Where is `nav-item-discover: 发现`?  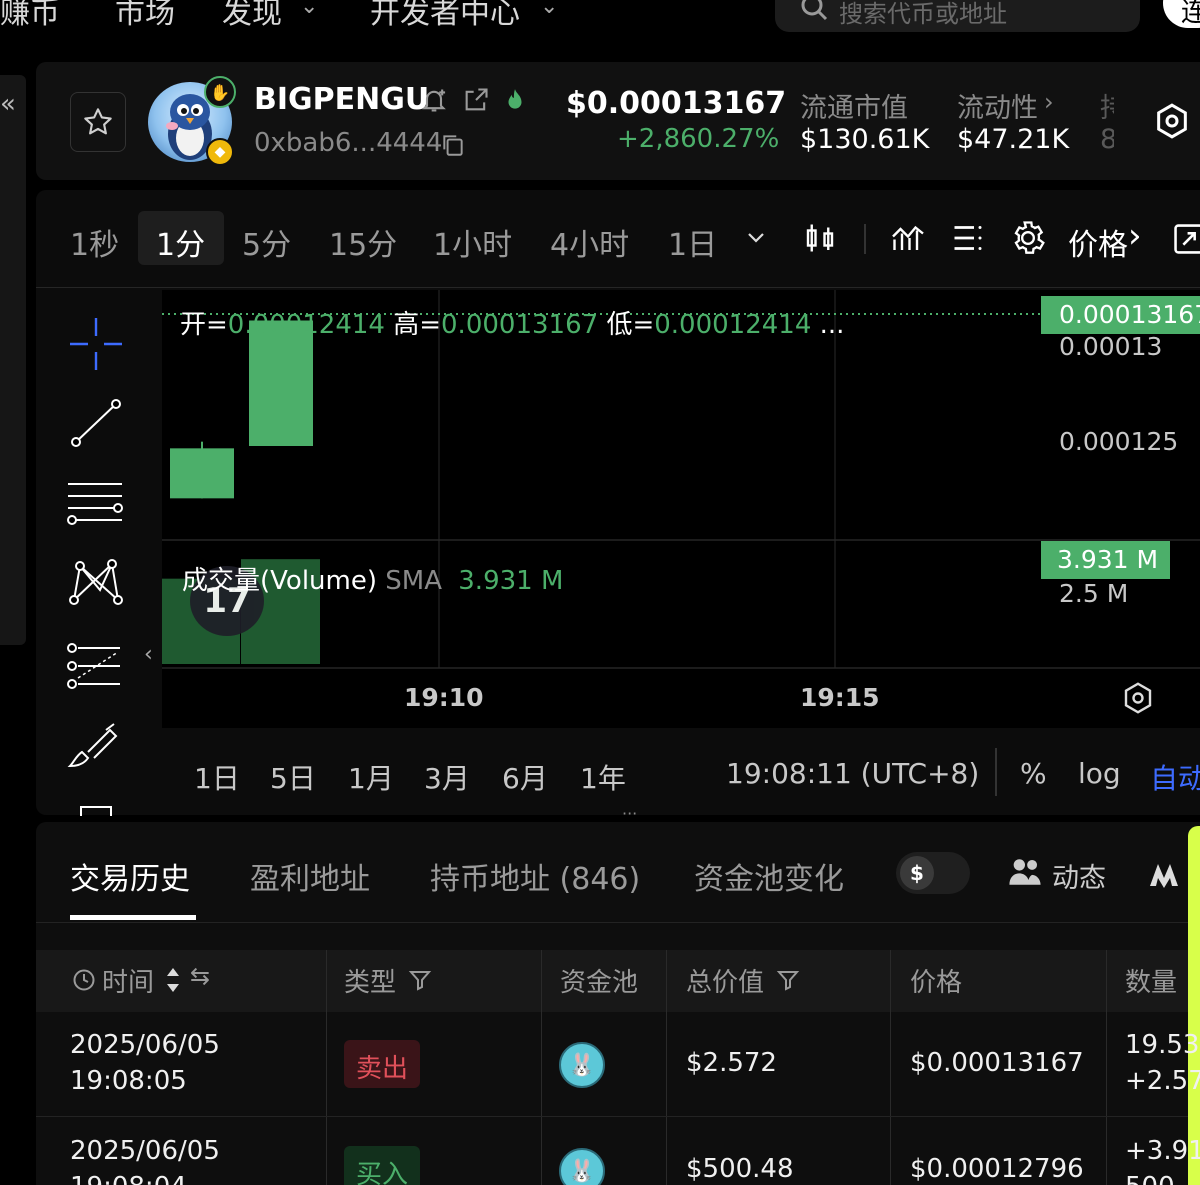 nav-item-discover: 发现 is located at coordinates (252, 16).